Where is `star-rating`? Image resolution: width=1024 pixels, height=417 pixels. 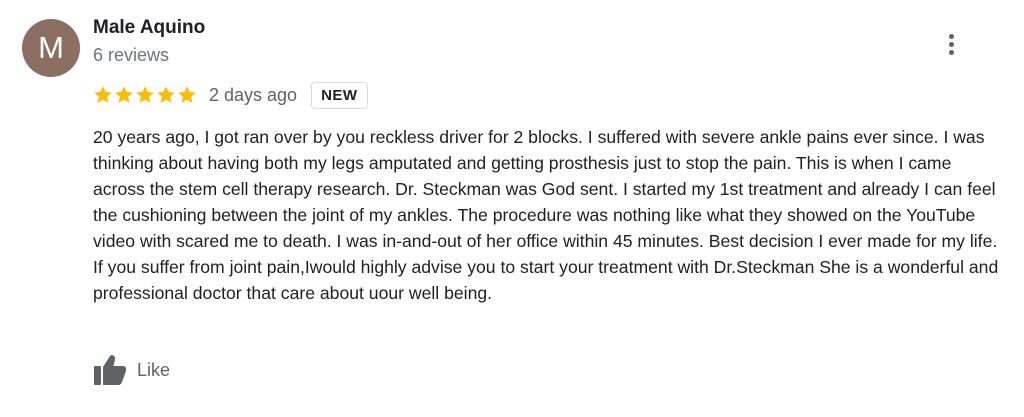 star-rating is located at coordinates (145, 95).